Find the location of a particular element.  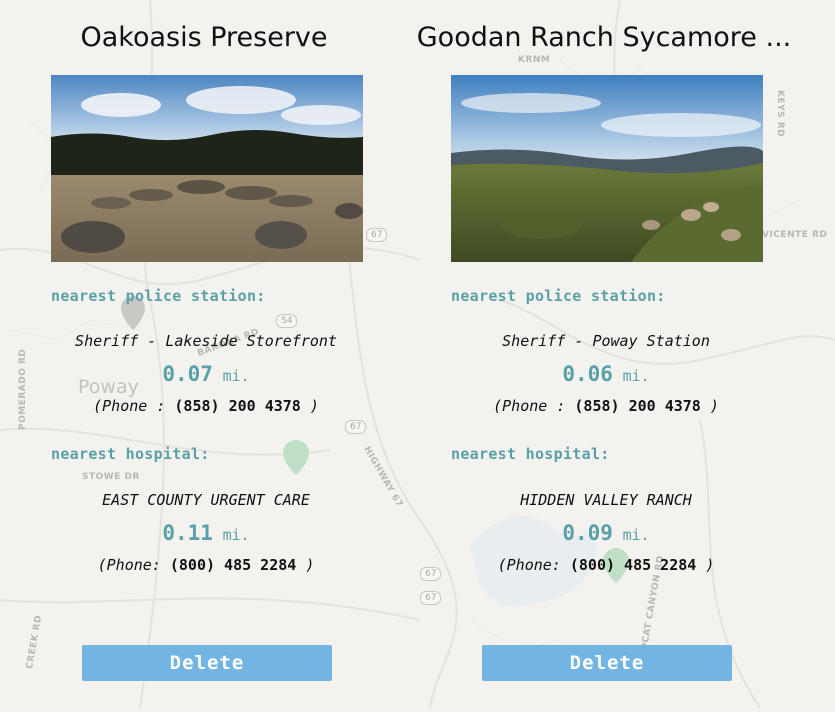

police-station-name: Sheriff - Lakeside Storefront is located at coordinates (206, 341).